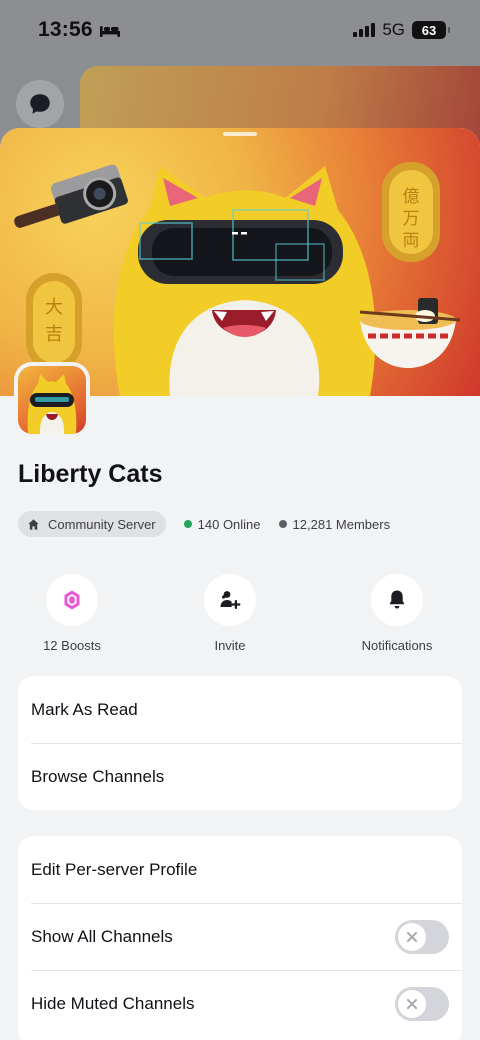  I want to click on status-time: 13:56, so click(65, 29).